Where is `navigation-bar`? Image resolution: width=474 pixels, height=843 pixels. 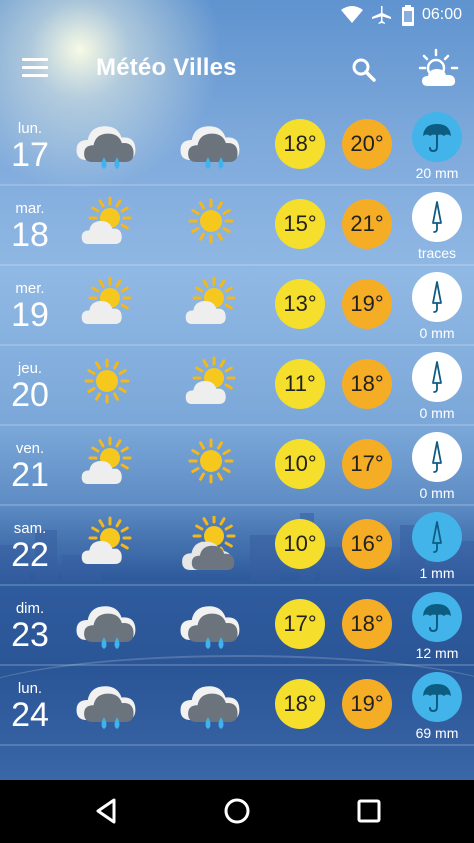
navigation-bar is located at coordinates (237, 811).